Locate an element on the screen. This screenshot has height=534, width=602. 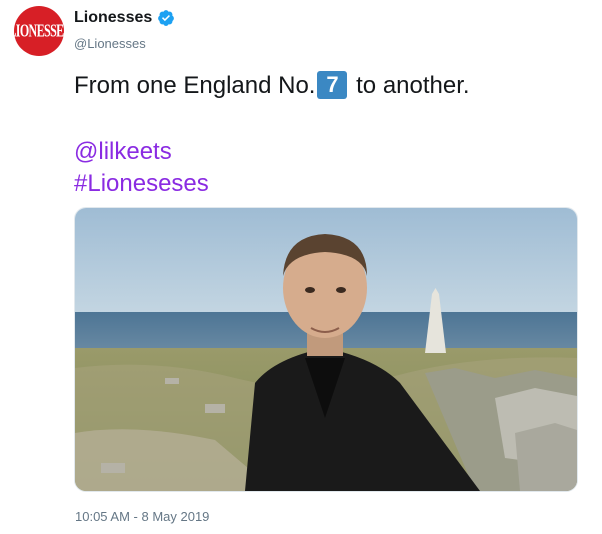
text-after: to another. is located at coordinates (409, 85).